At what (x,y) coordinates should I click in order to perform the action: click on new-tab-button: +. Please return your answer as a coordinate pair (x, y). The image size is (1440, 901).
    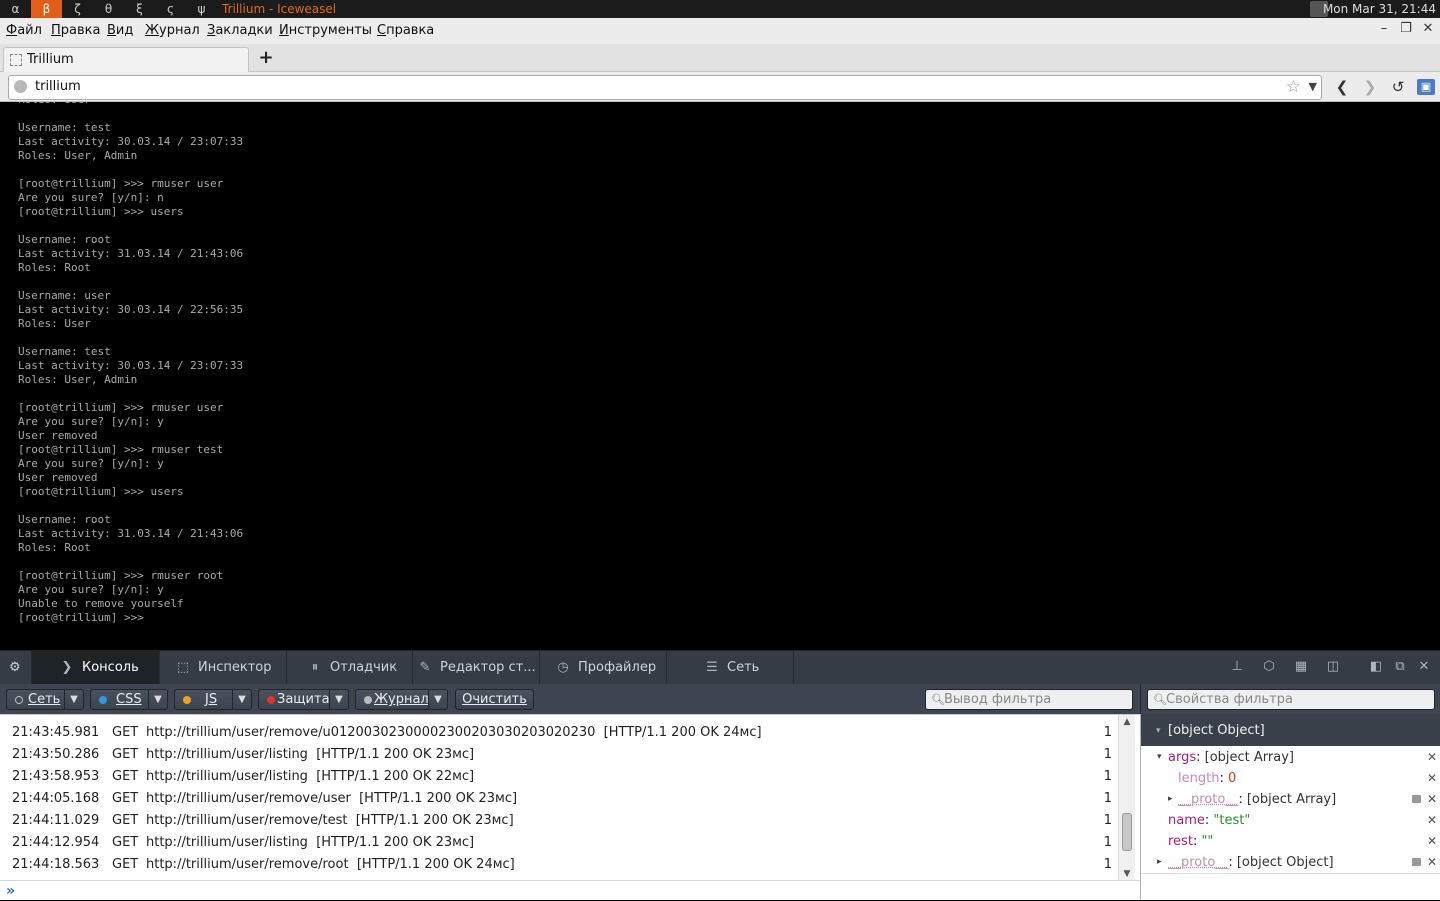
    Looking at the image, I should click on (266, 58).